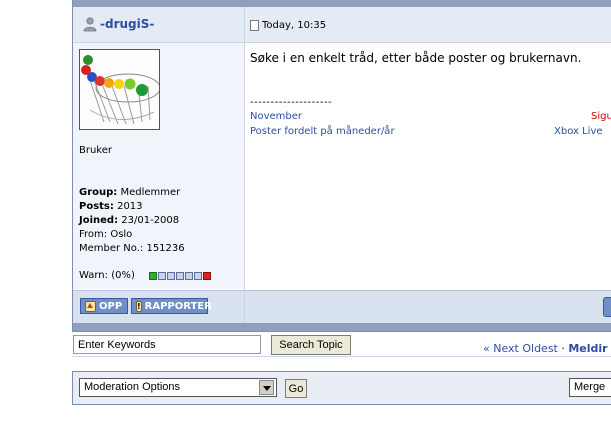  I want to click on signature-link-november: November, so click(276, 116).